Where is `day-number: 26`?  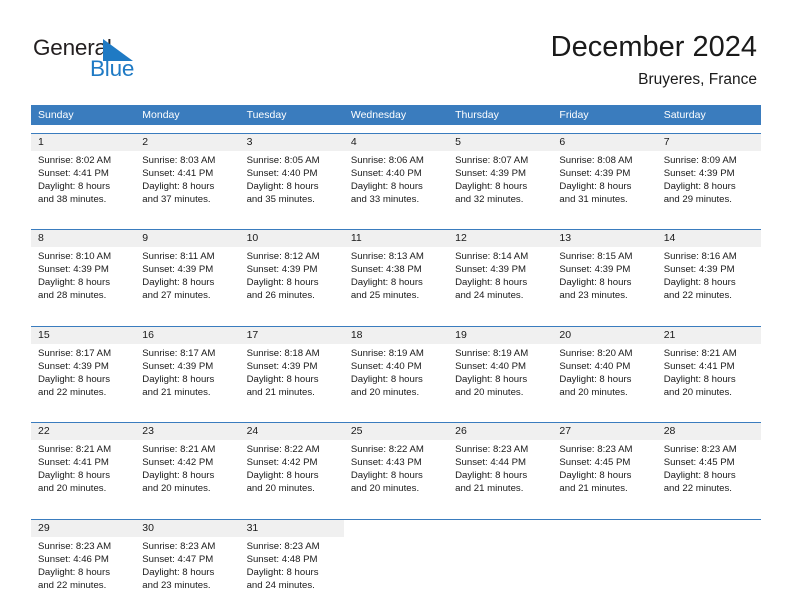
day-number: 26 is located at coordinates (500, 431).